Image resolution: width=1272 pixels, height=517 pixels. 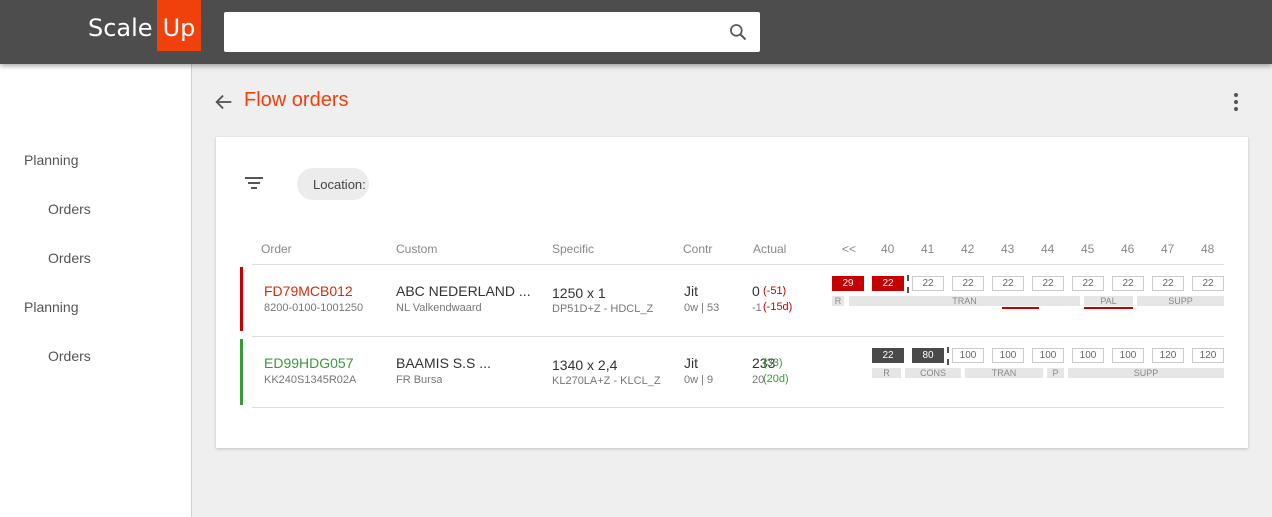 What do you see at coordinates (1055, 373) in the screenshot?
I see `stage-segment: P` at bounding box center [1055, 373].